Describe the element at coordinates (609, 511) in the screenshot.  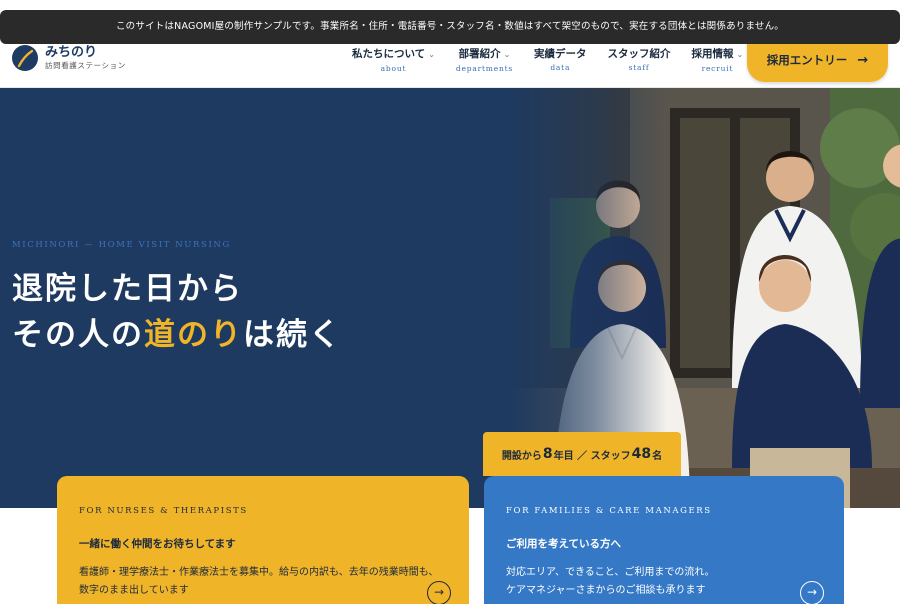
I see `card-label: FOR FAMILIES & CARE MANAGERS` at that location.